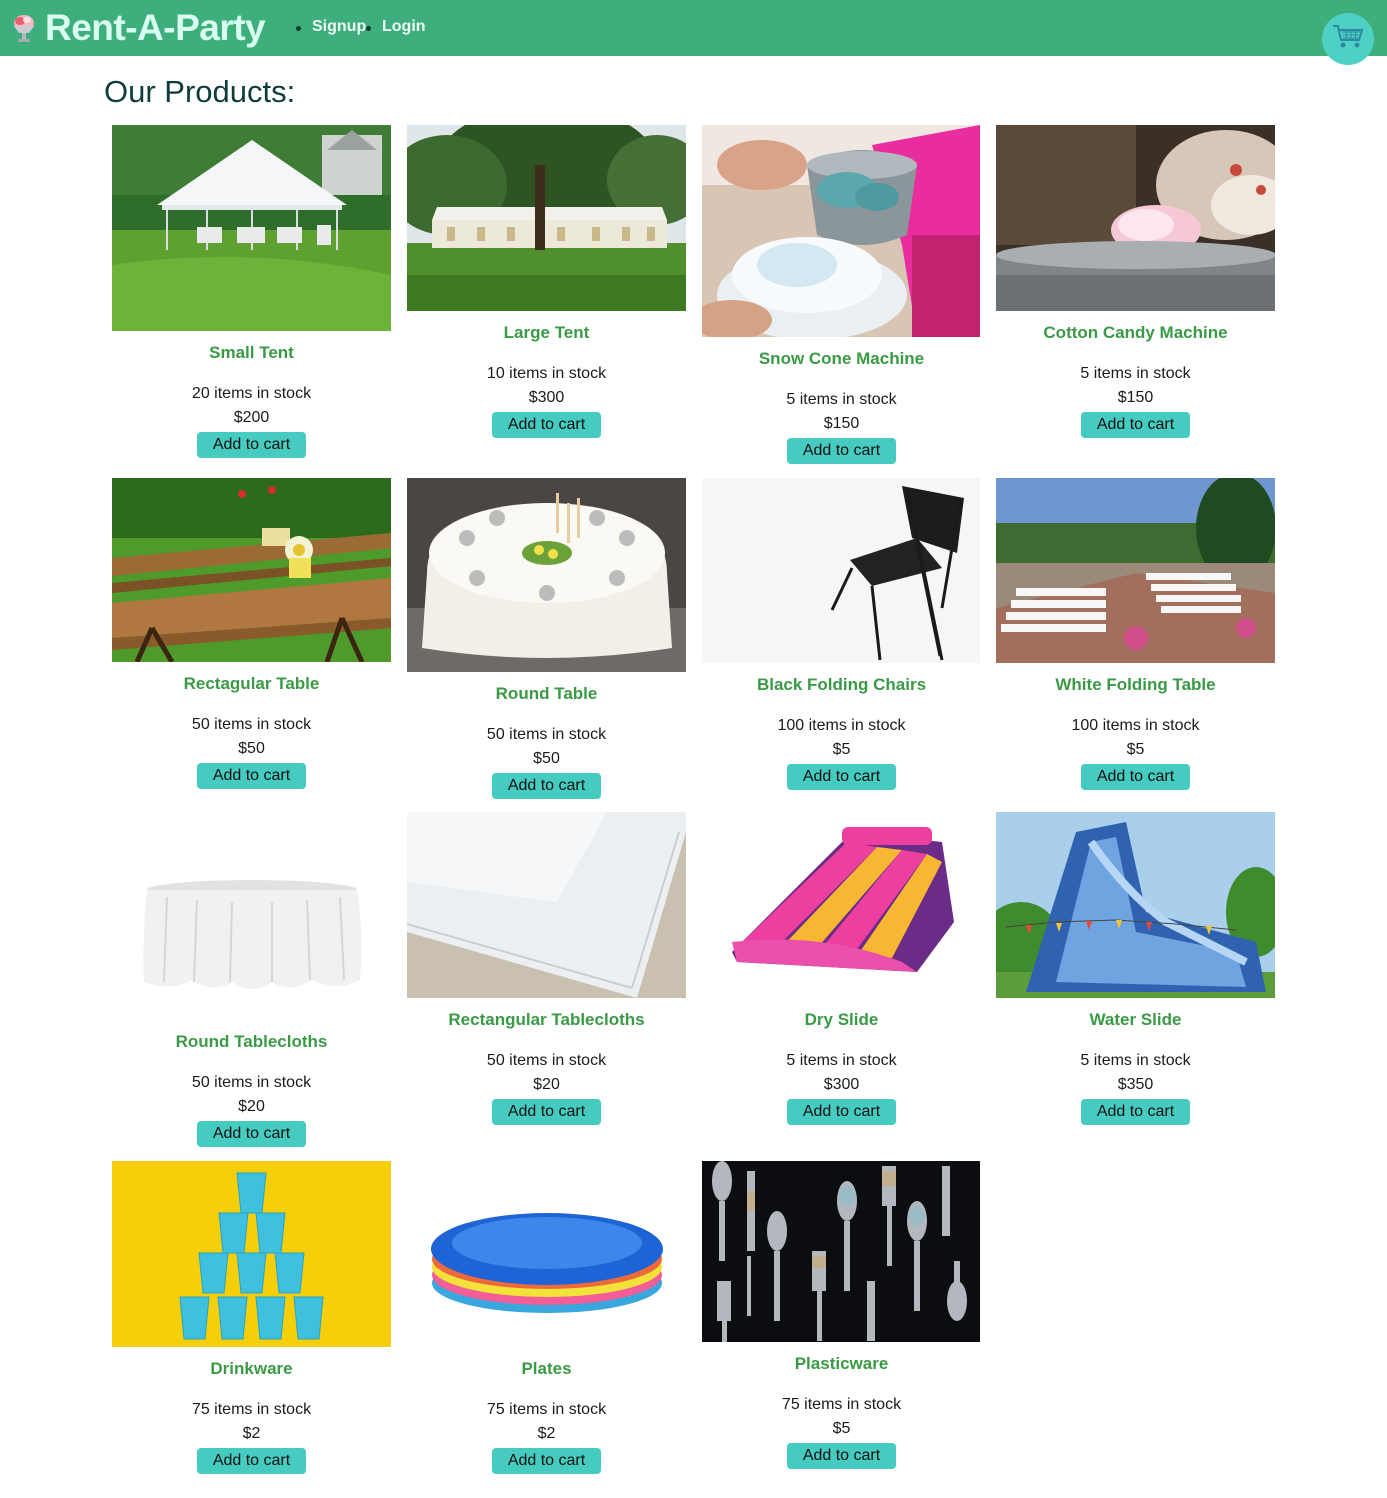  Describe the element at coordinates (841, 359) in the screenshot. I see `product-name: Snow Cone Machine` at that location.